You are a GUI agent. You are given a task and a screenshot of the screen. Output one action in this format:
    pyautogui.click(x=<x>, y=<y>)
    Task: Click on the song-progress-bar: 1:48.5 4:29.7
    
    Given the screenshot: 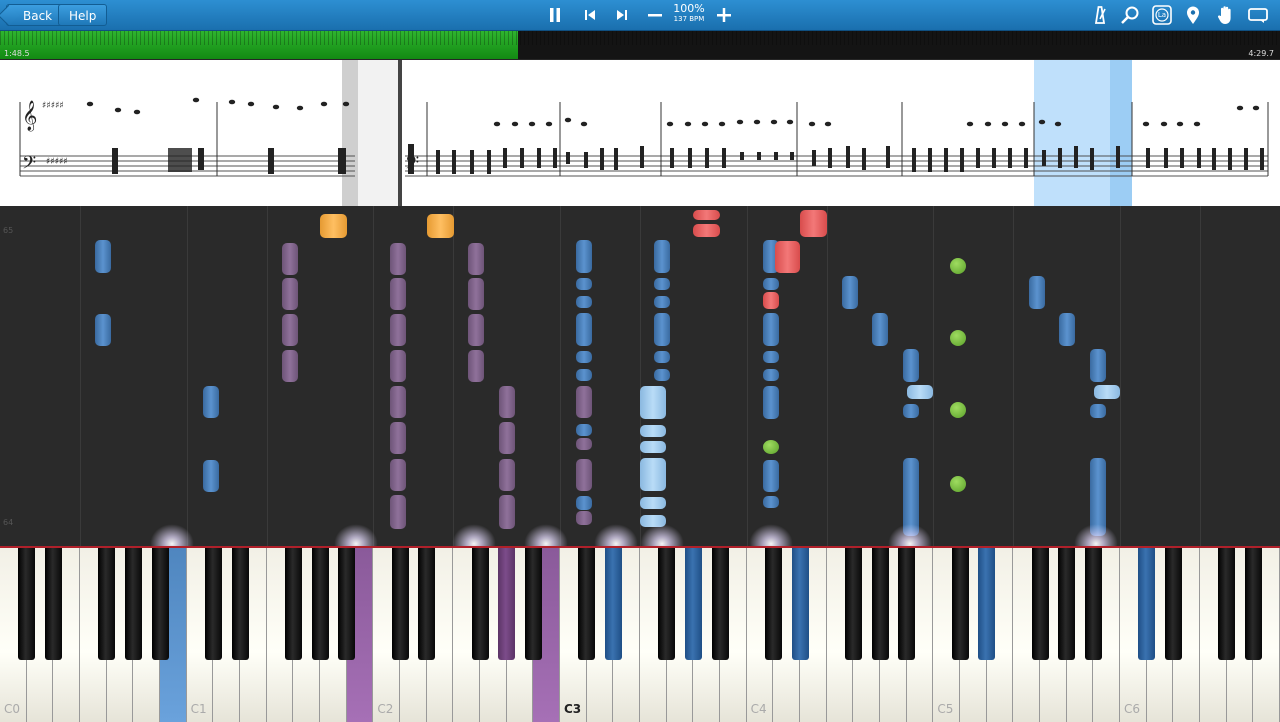 What is the action you would take?
    pyautogui.click(x=640, y=45)
    